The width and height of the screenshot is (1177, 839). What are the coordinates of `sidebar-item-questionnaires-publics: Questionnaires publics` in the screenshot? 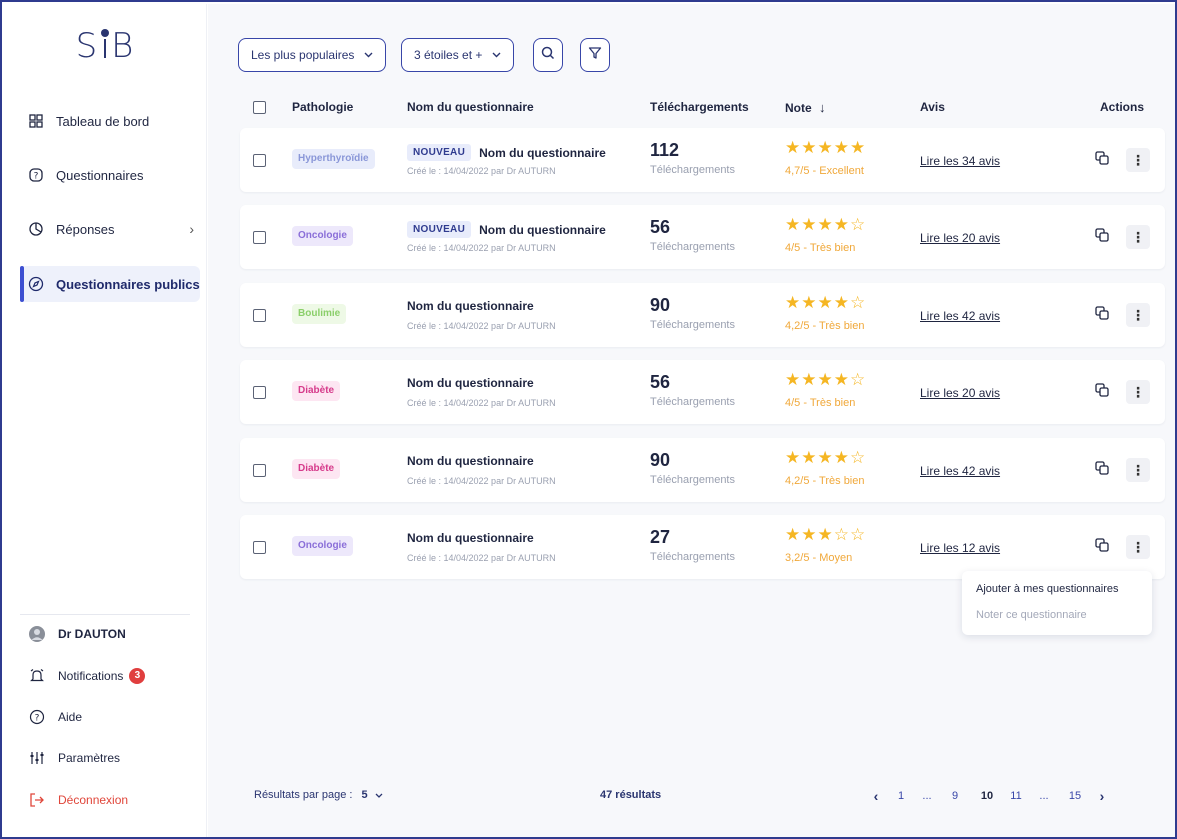 It's located at (110, 284).